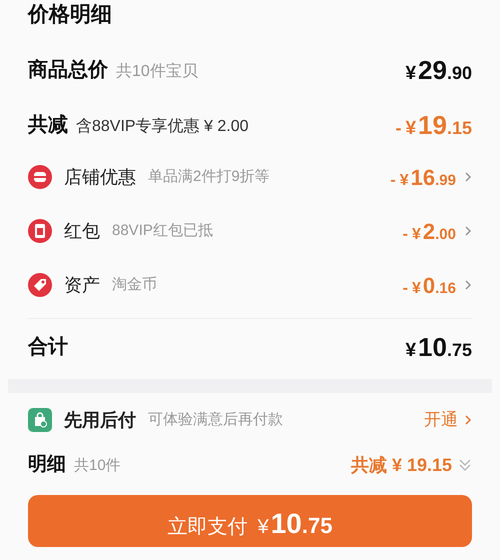 The image size is (500, 560). What do you see at coordinates (157, 72) in the screenshot?
I see `row-note: 共10件宝贝` at bounding box center [157, 72].